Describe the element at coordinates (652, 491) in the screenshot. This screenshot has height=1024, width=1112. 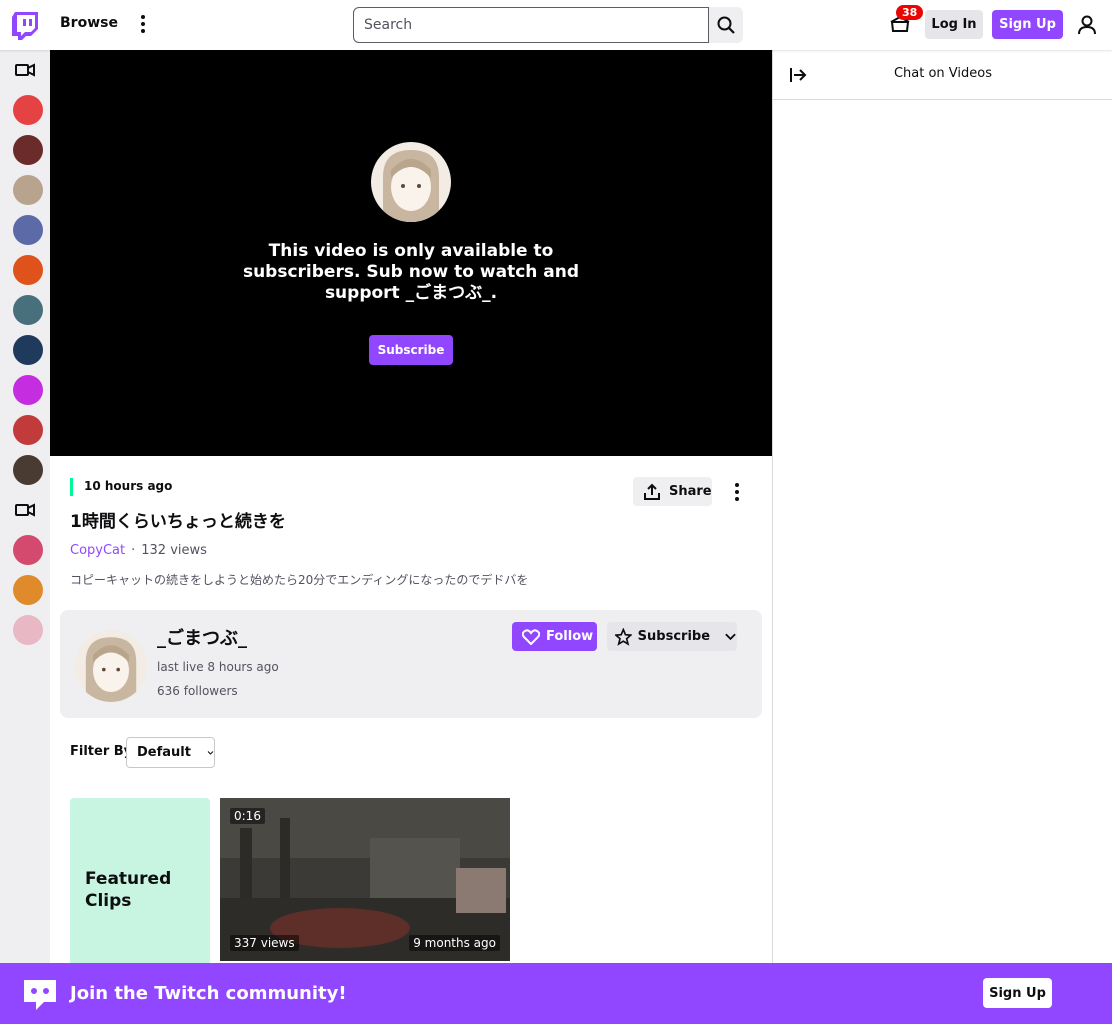
I see `share-icon` at that location.